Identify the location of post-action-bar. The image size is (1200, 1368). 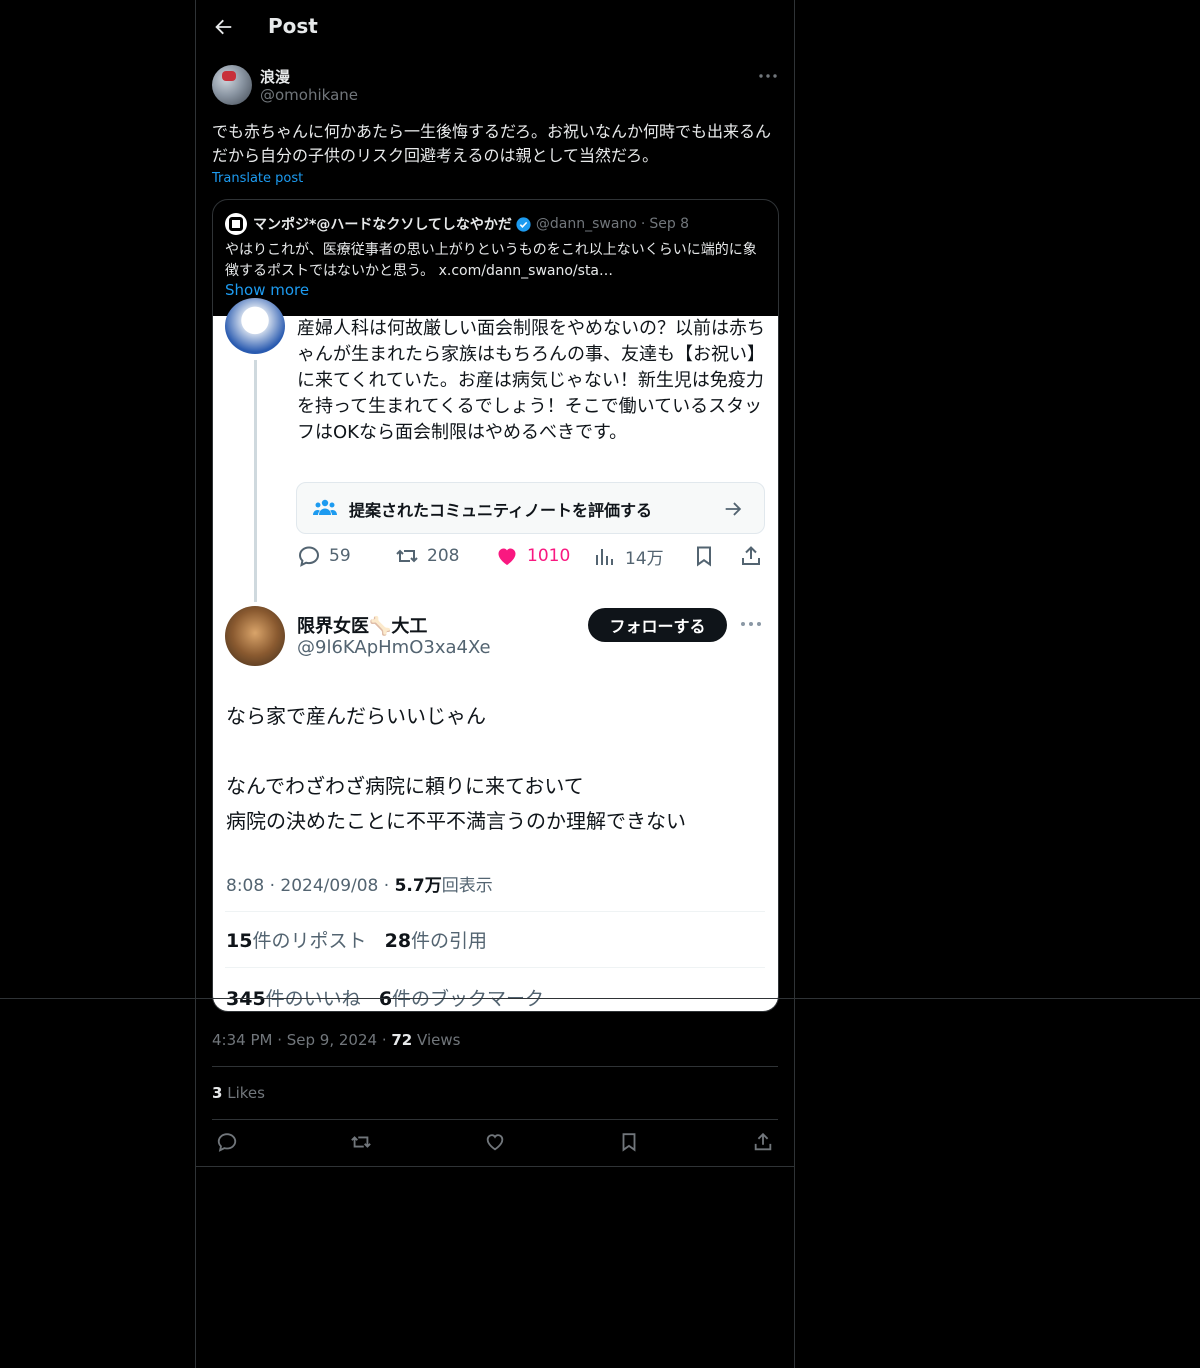
(495, 1143).